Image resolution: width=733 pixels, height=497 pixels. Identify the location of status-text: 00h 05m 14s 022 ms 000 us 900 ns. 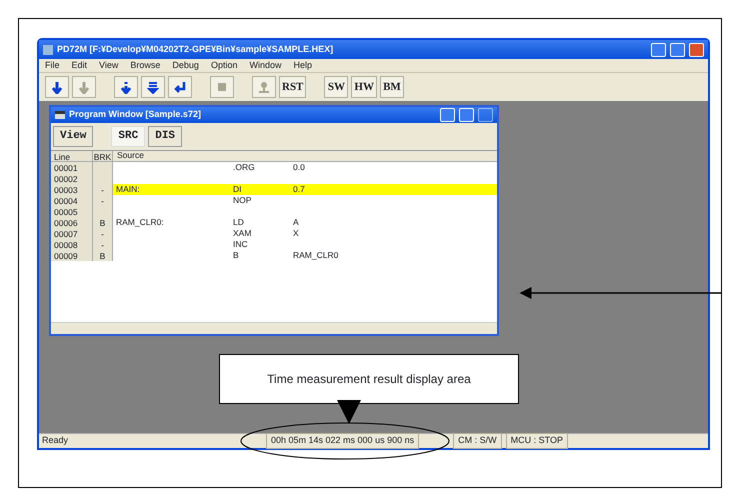
(343, 441).